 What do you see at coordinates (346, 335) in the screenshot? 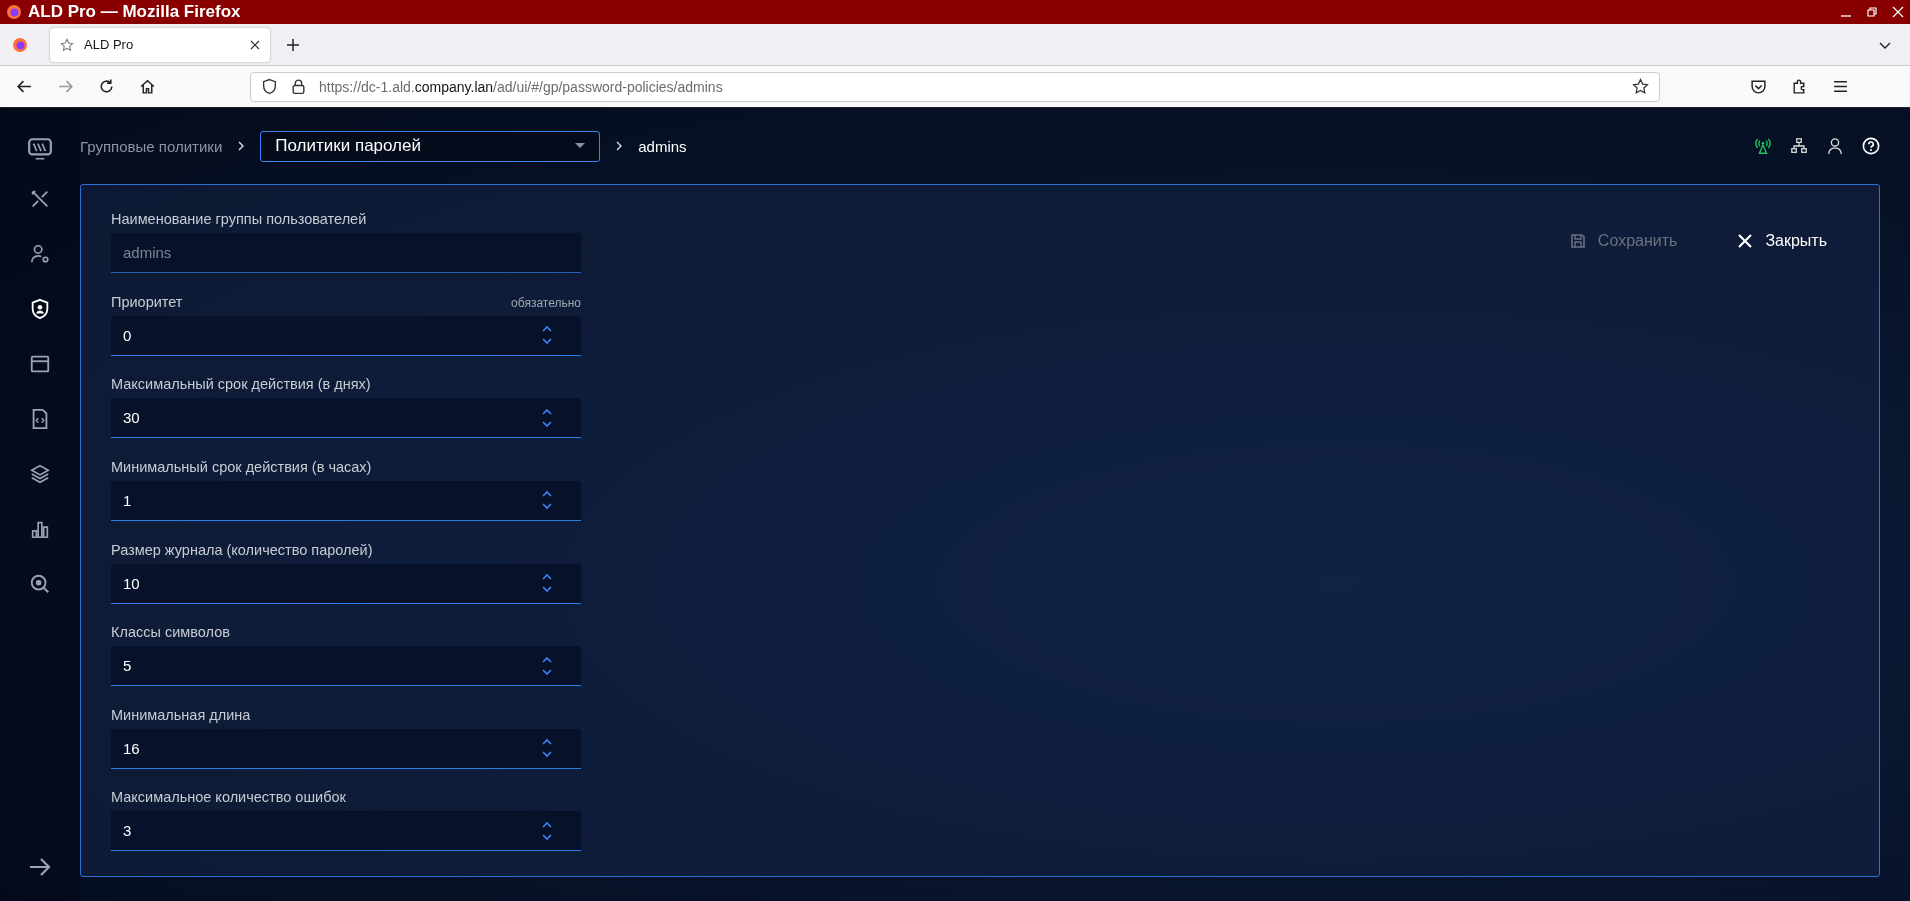
I see `number-field: 0` at bounding box center [346, 335].